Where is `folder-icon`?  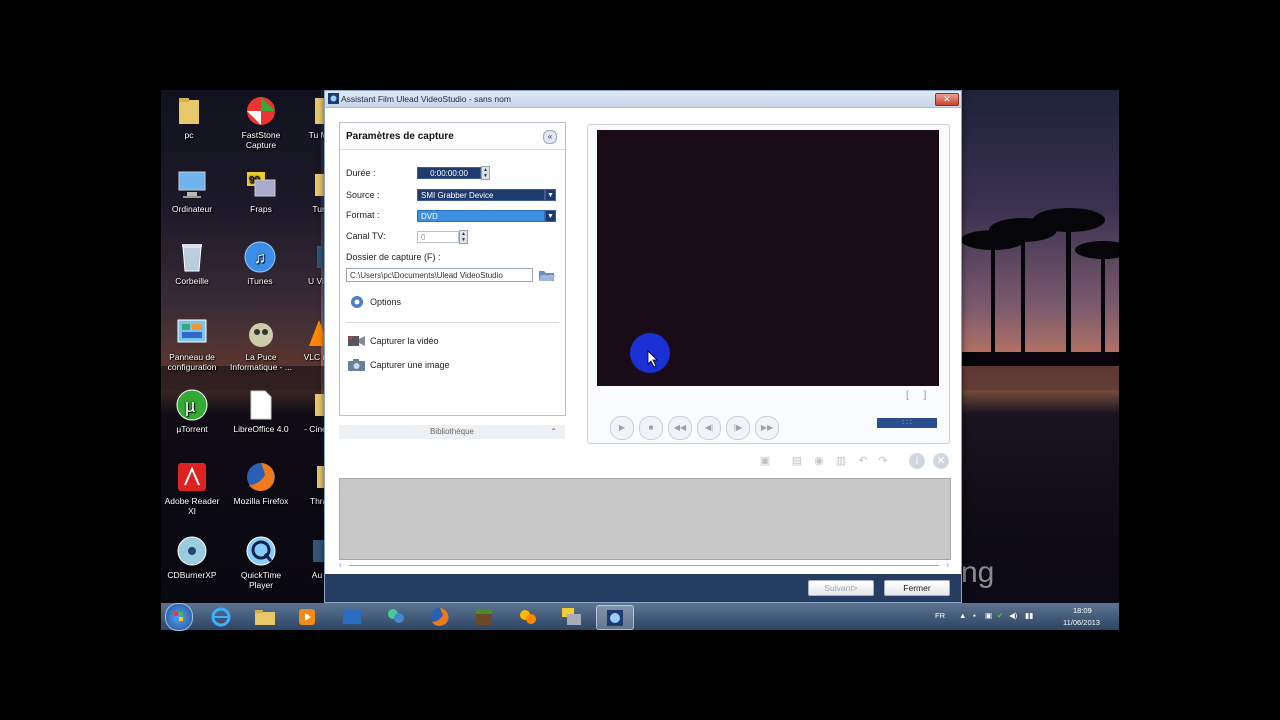
folder-icon is located at coordinates (189, 111).